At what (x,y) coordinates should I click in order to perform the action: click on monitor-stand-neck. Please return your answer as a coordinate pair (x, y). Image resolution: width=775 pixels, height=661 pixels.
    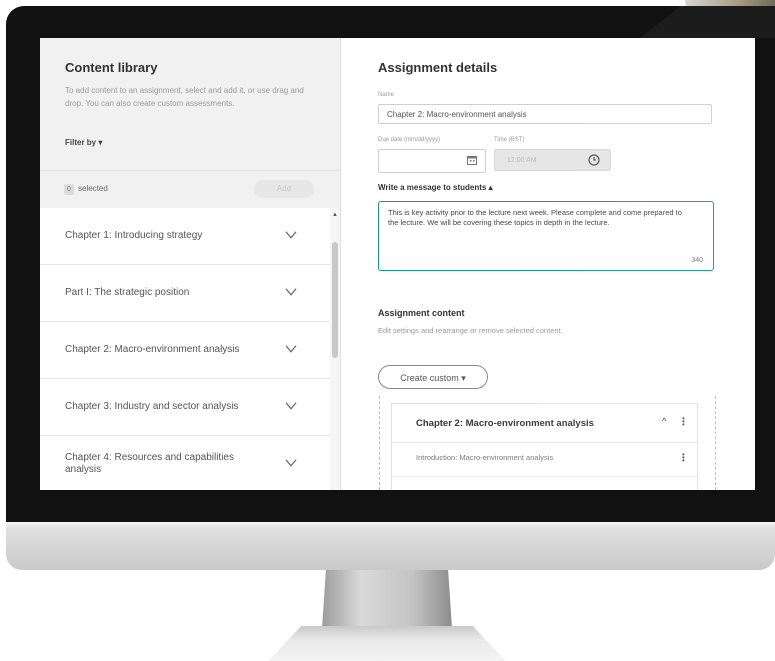
    Looking at the image, I should click on (387, 599).